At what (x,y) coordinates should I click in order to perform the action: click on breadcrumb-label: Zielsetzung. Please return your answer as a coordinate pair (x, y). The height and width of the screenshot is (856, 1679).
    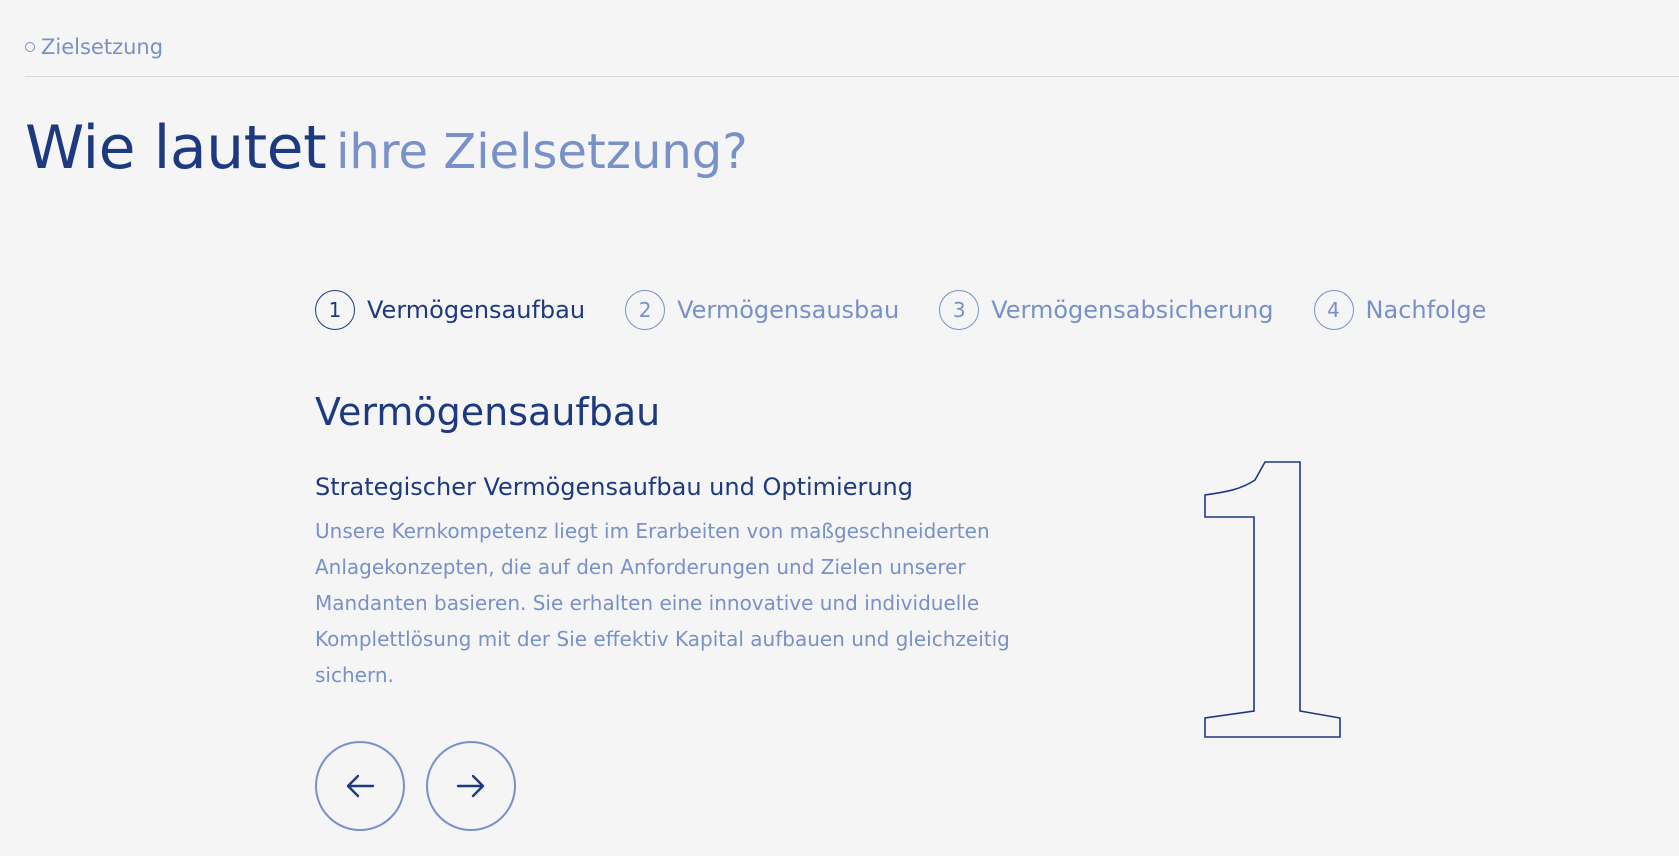
    Looking at the image, I should click on (102, 47).